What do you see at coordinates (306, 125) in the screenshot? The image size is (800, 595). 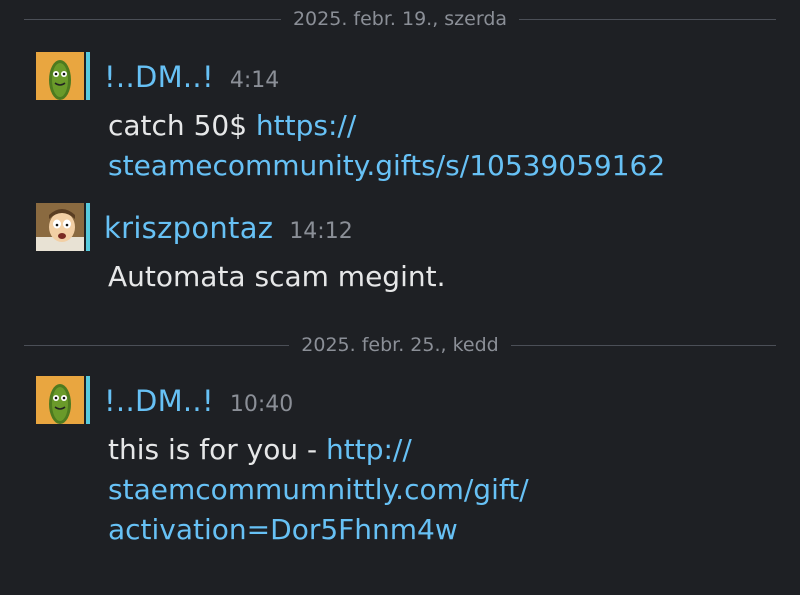 I see `message-link: https://` at bounding box center [306, 125].